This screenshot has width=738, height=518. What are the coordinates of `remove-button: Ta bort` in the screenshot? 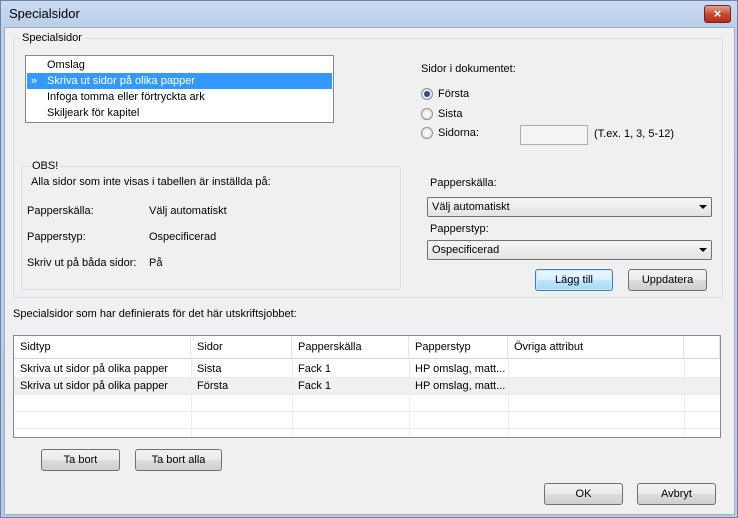 It's located at (80, 460).